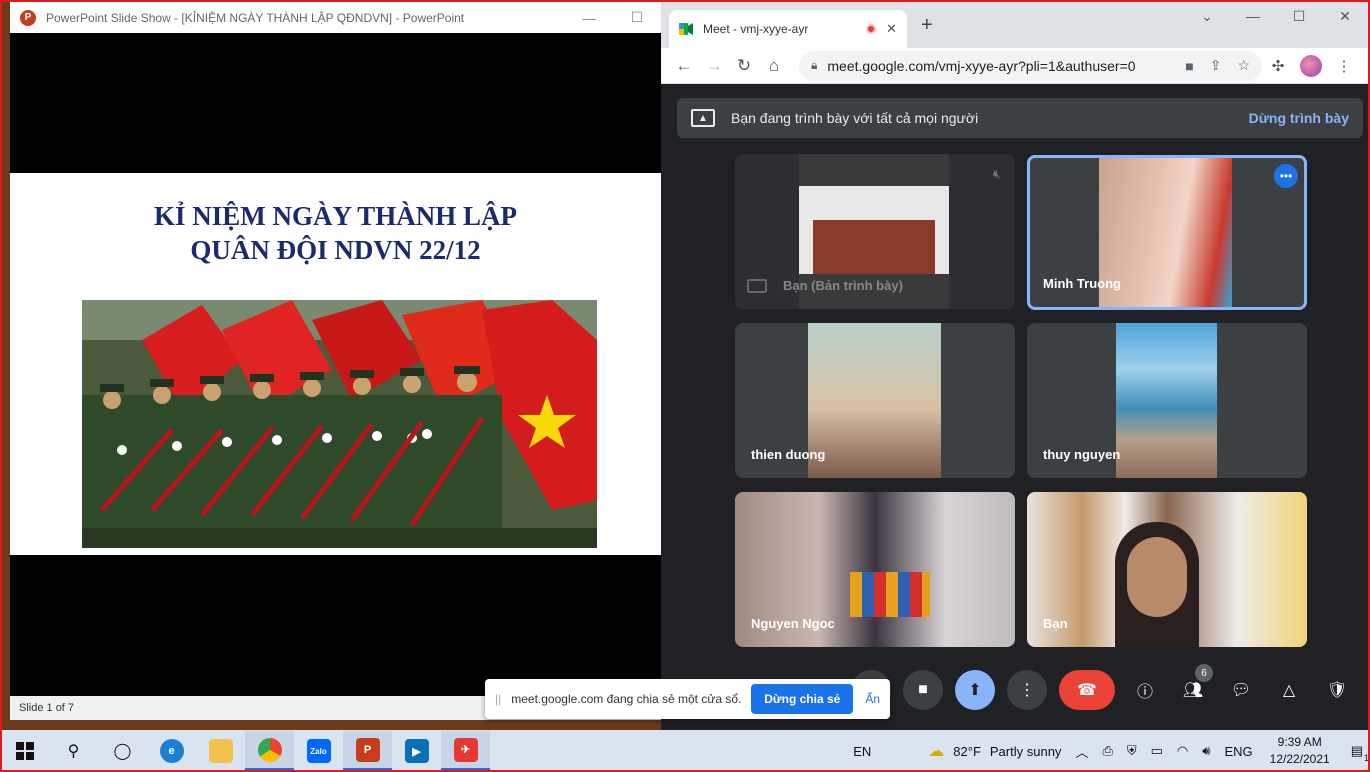 The width and height of the screenshot is (1370, 772). What do you see at coordinates (1014, 25) in the screenshot?
I see `tab-bar: Meet - vmj-xyye-ayr ✕ + ⌄ — ☐ ✕` at bounding box center [1014, 25].